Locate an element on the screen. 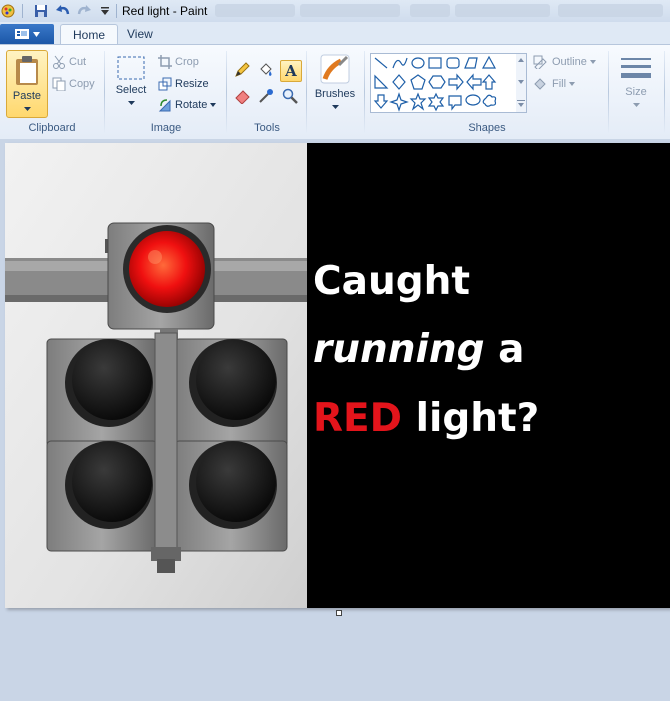  down-arrow-shape-icon is located at coordinates (381, 101).